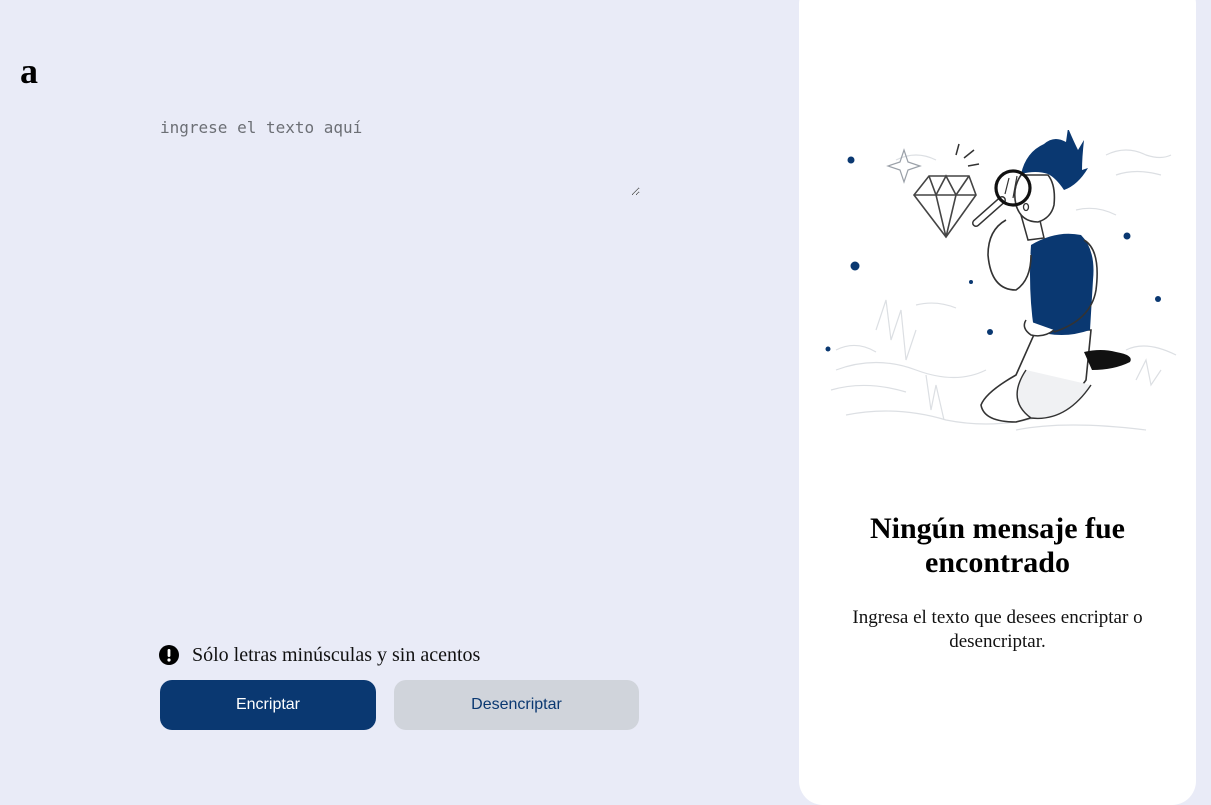 This screenshot has height=805, width=1211. I want to click on notice-text: Sólo letras minúsculas y sin acentos, so click(336, 654).